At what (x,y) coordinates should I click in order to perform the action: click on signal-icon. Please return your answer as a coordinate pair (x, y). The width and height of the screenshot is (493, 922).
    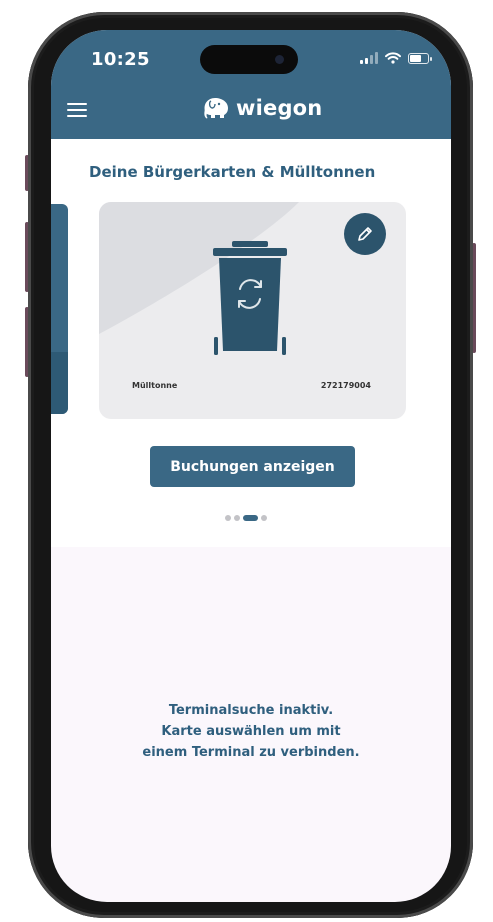
    Looking at the image, I should click on (369, 58).